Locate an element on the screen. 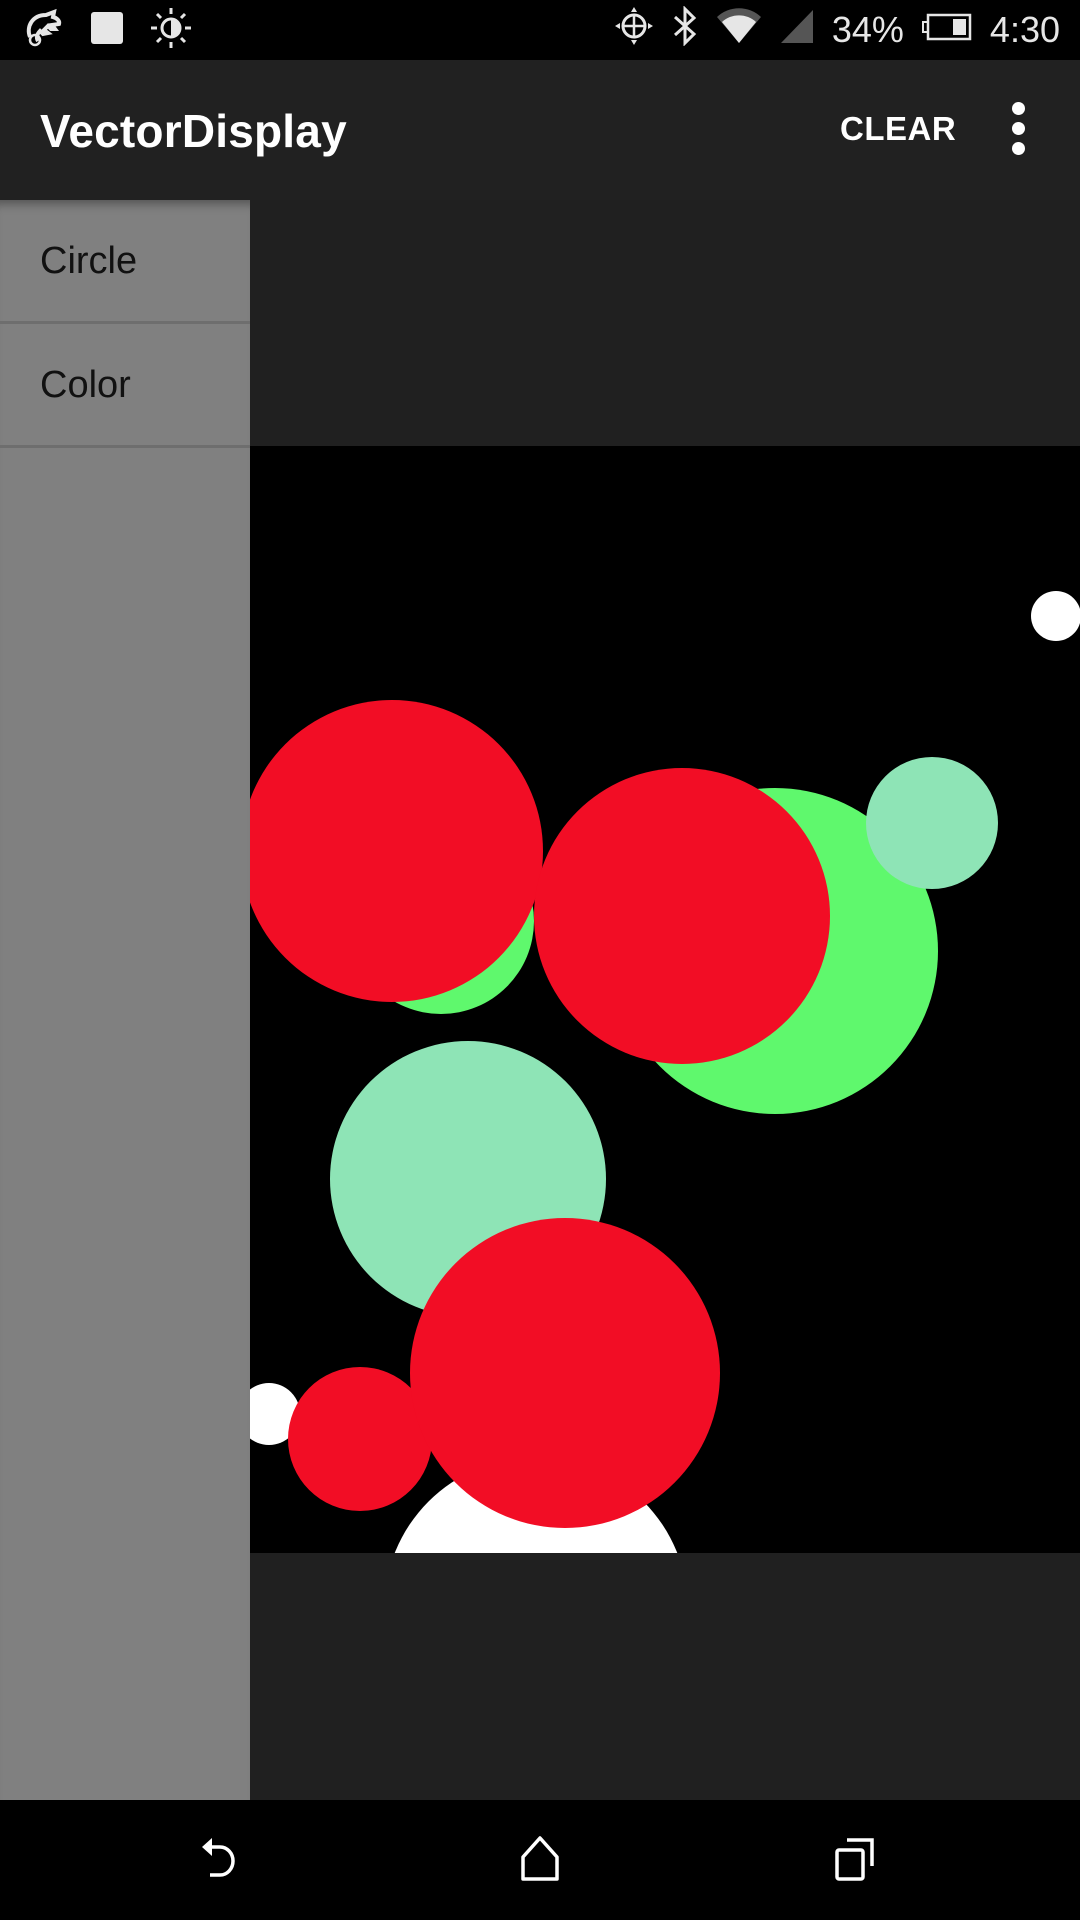 The width and height of the screenshot is (1080, 1920). status-left-icons is located at coordinates (107, 30).